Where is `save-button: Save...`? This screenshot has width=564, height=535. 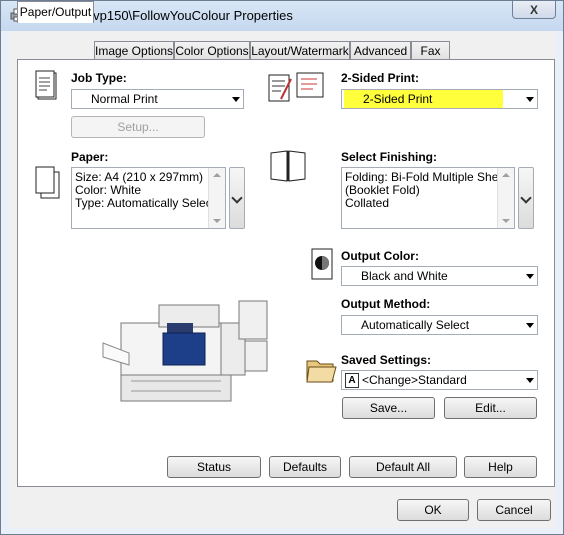
save-button: Save... is located at coordinates (388, 408).